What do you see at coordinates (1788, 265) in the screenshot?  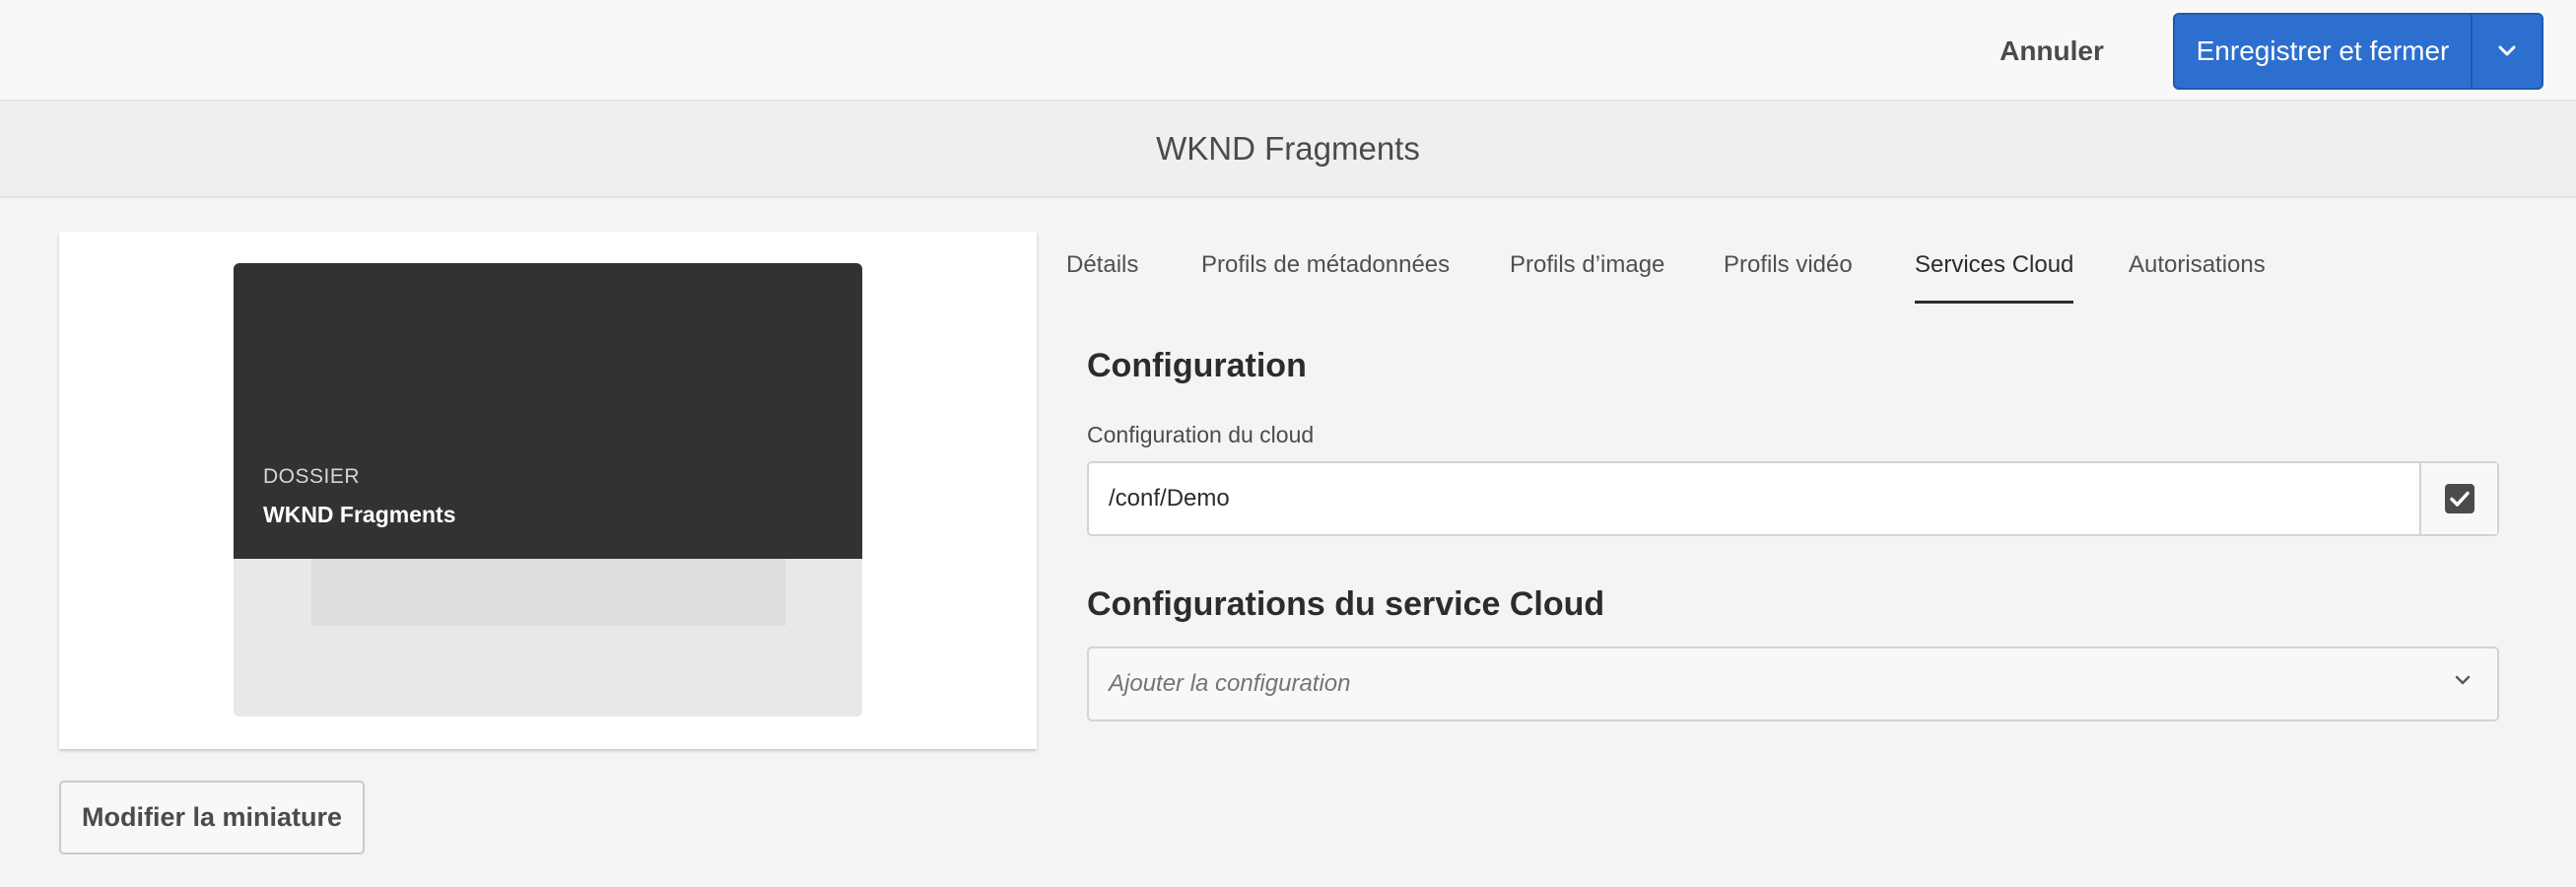 I see `tab-video-profiles: Profils vidéo` at bounding box center [1788, 265].